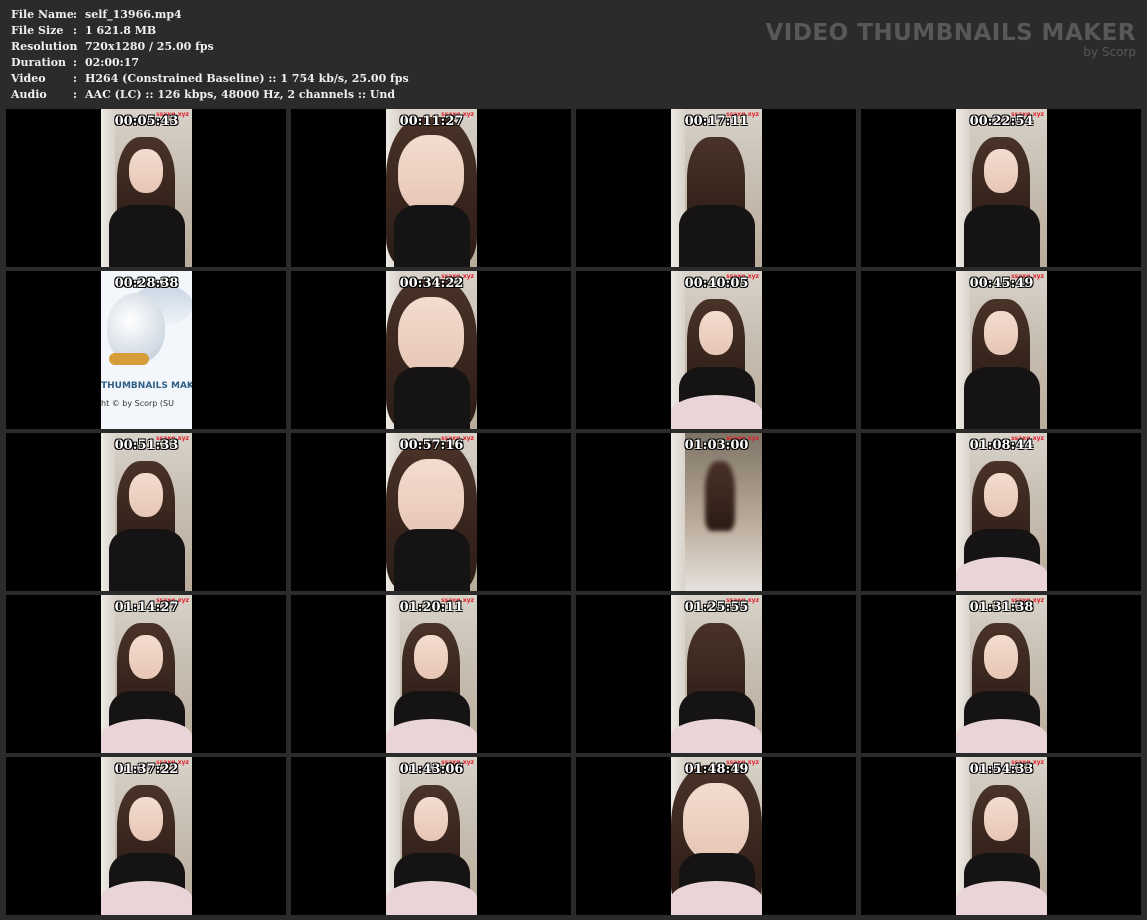 This screenshot has height=920, width=1147. I want to click on video-frame: ssaxg.xyz 01:31:38, so click(1001, 674).